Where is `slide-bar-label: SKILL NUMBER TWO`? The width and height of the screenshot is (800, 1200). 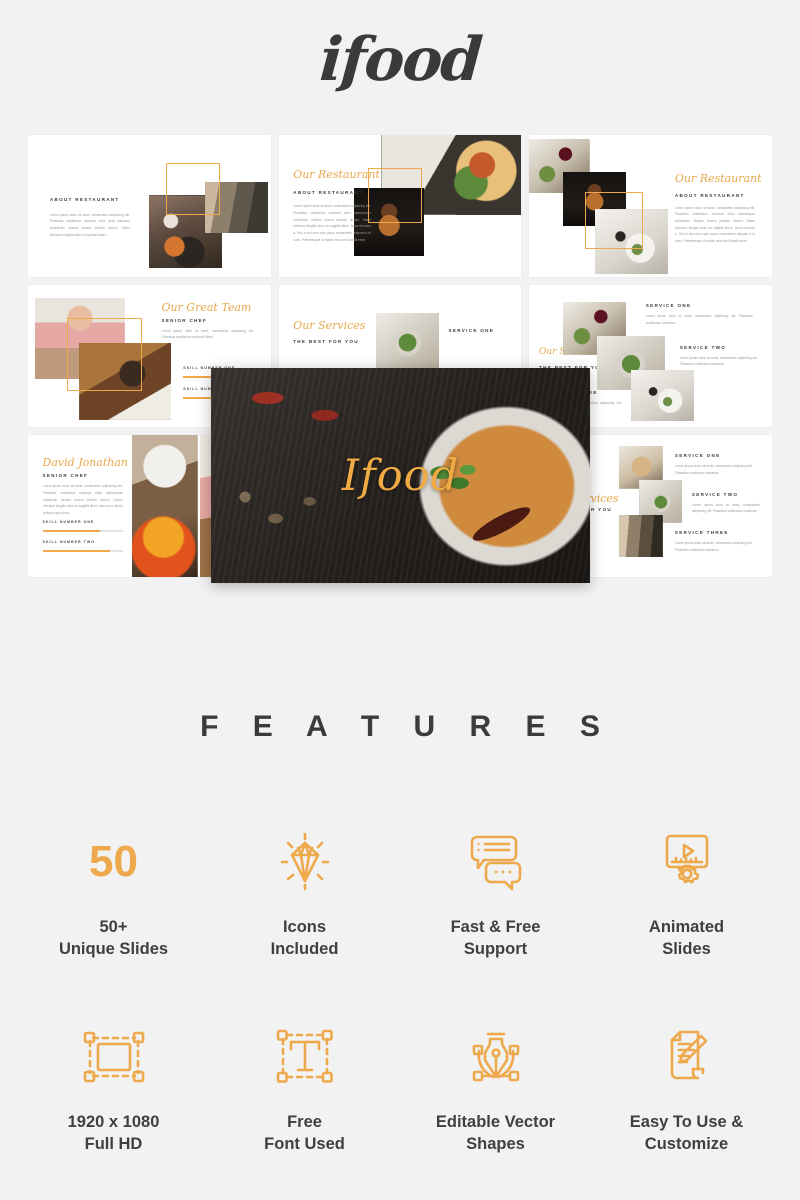
slide-bar-label: SKILL NUMBER TWO is located at coordinates (69, 542).